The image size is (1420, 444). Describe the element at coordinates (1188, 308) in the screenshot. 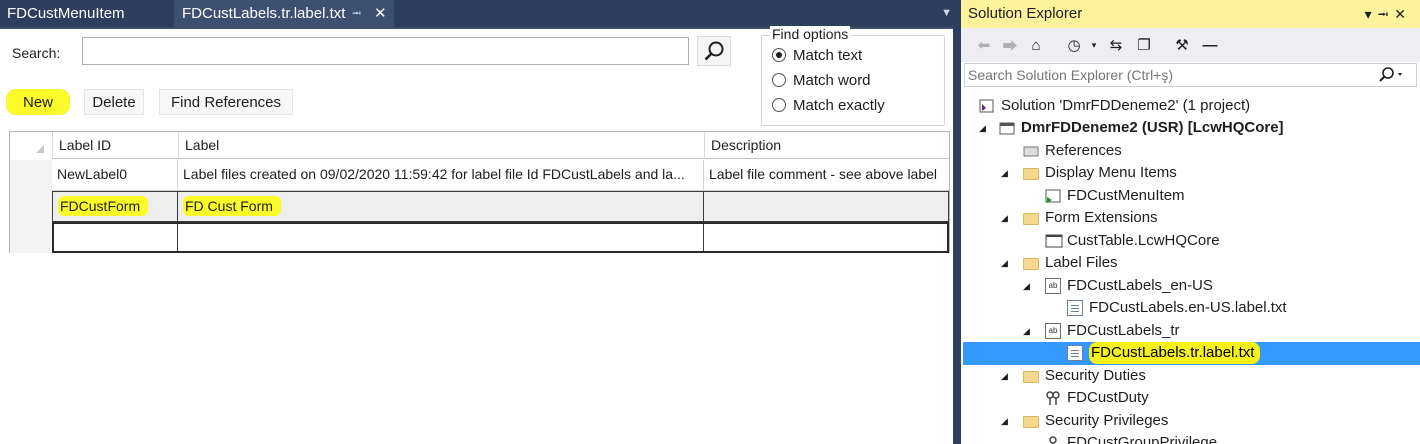

I see `tree-item-label: FDCustLabels.en-US.label.txt` at that location.